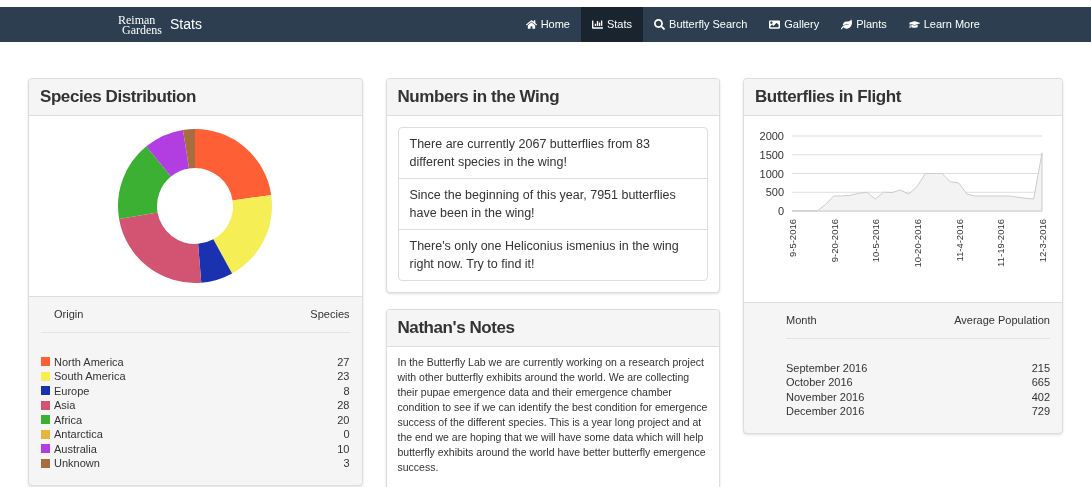 The height and width of the screenshot is (487, 1091). What do you see at coordinates (792, 238) in the screenshot?
I see `axis-tick-label: 9-5-2016` at bounding box center [792, 238].